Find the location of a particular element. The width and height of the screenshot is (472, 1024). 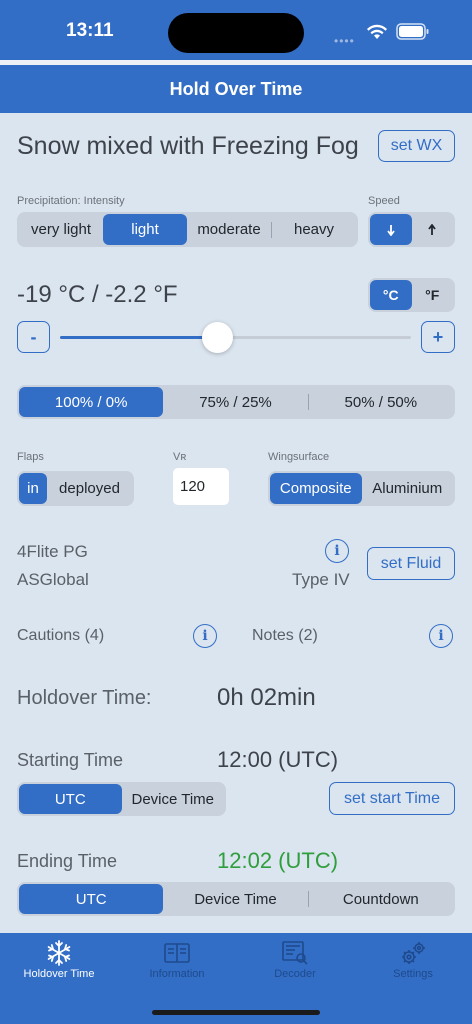

vr-input: 120 is located at coordinates (201, 486).